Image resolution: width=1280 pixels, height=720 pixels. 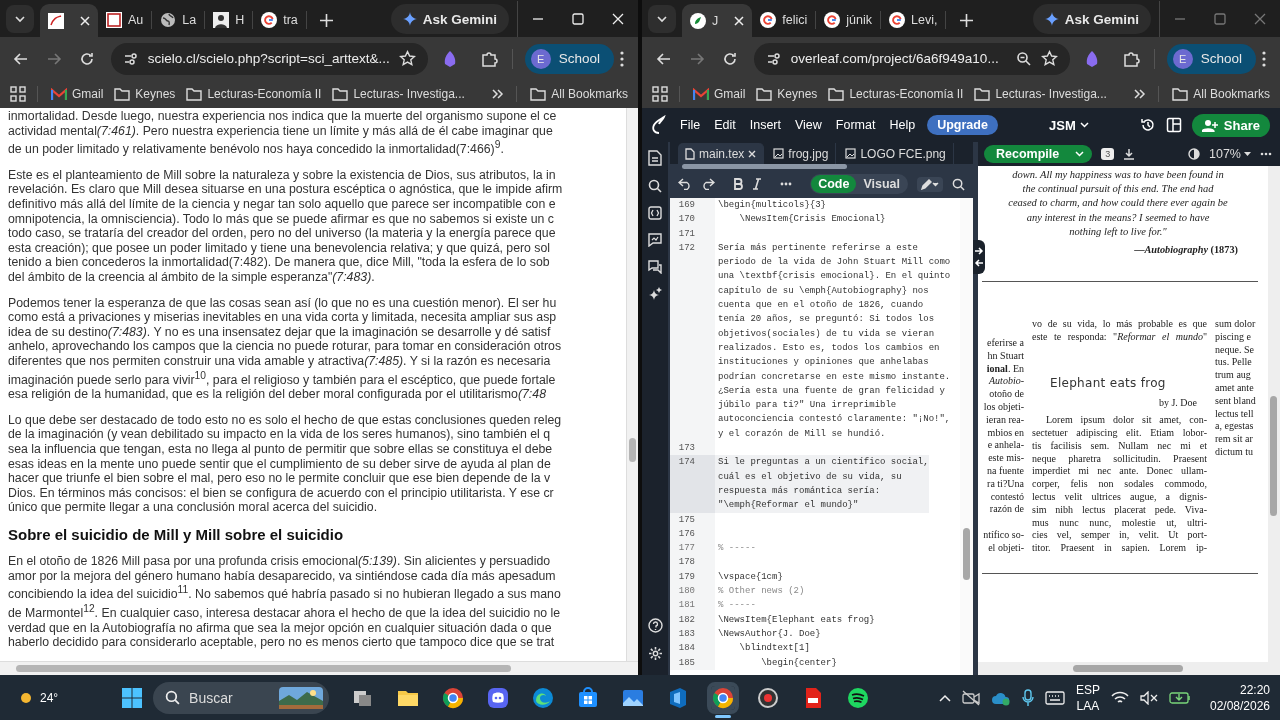 What do you see at coordinates (725, 125) in the screenshot?
I see `menu-item: Edit` at bounding box center [725, 125].